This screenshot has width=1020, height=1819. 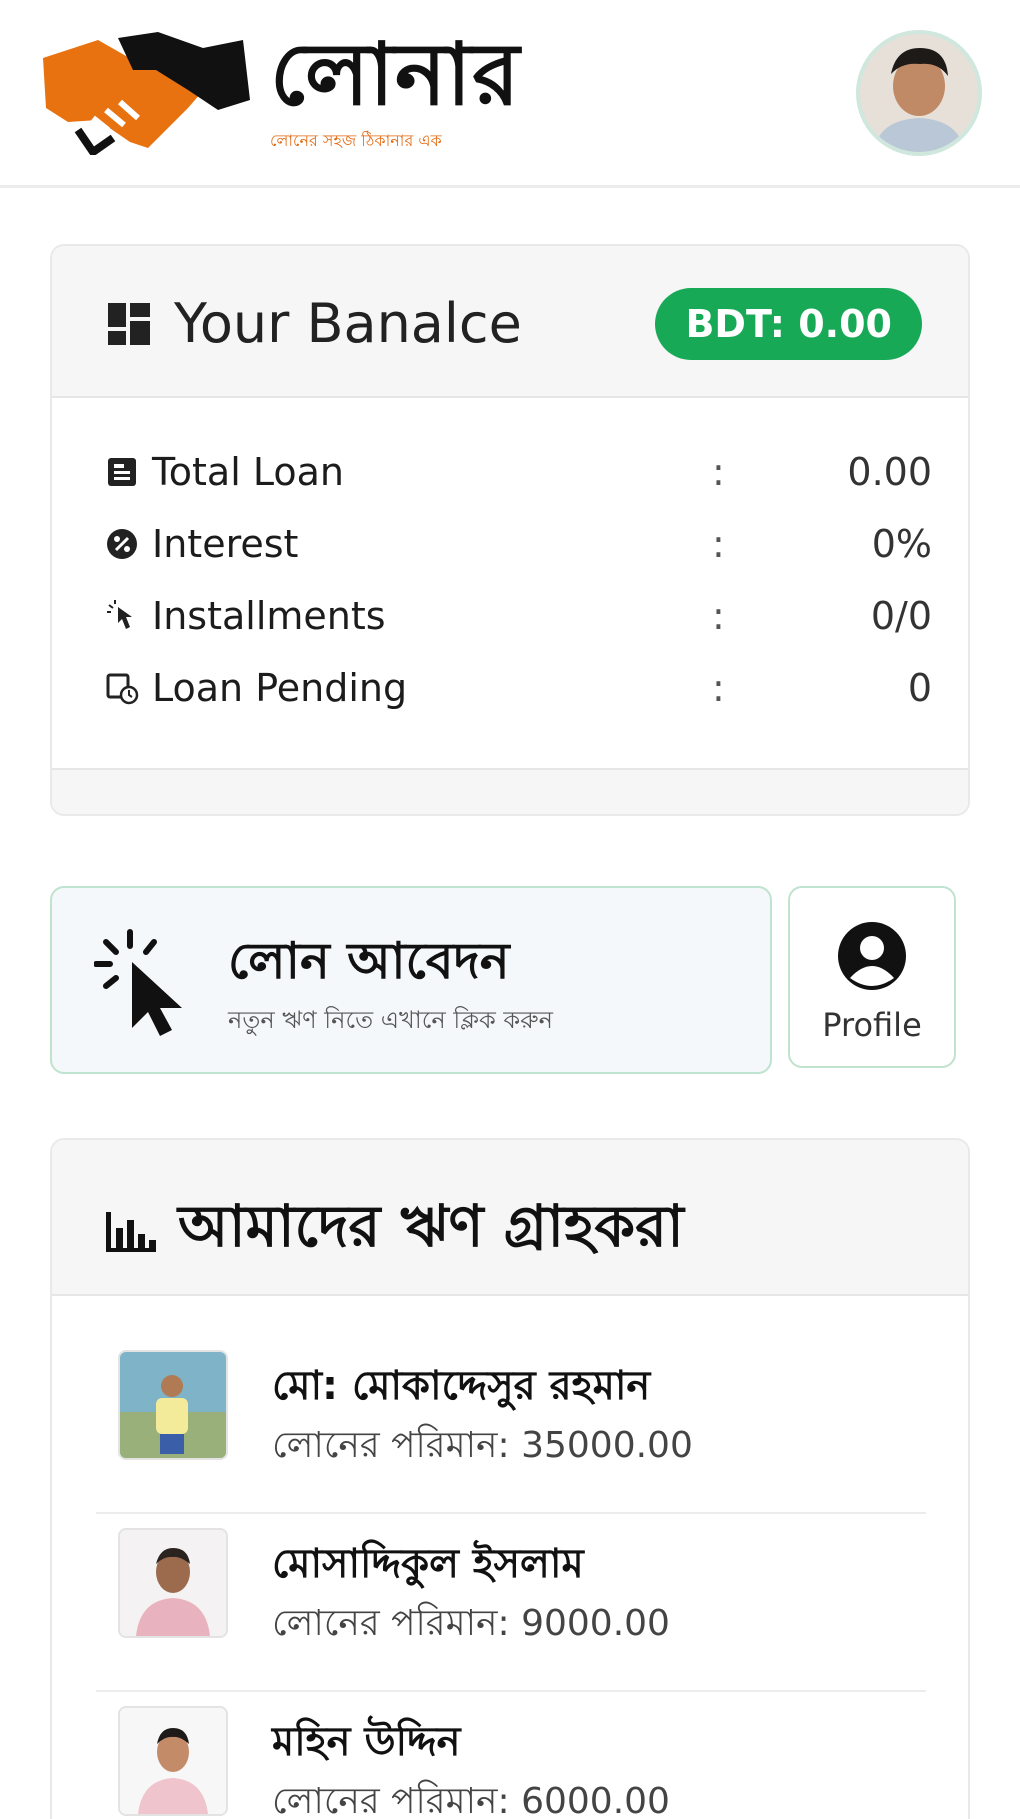 I want to click on balance-title: Your Banalce, so click(x=314, y=323).